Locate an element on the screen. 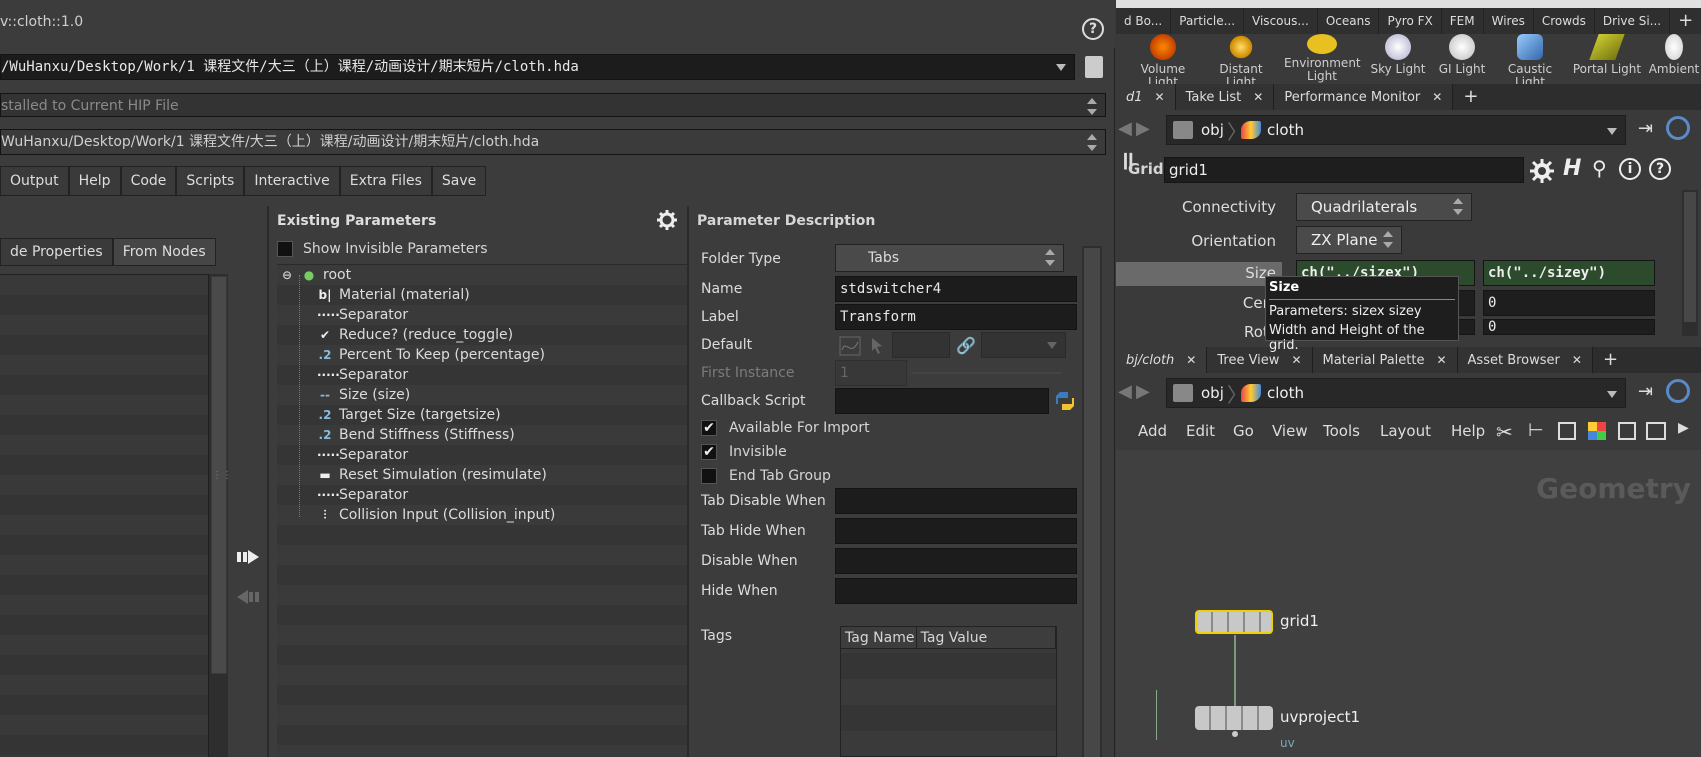 The image size is (1701, 757). list-view-icon is located at coordinates (1567, 431).